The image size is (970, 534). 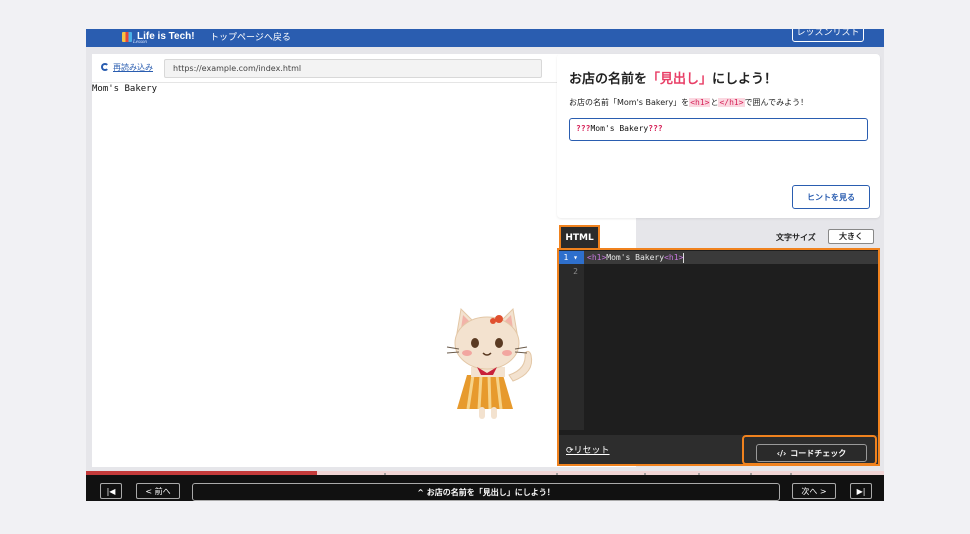 I want to click on reload-link: 再読み込み, so click(x=133, y=67).